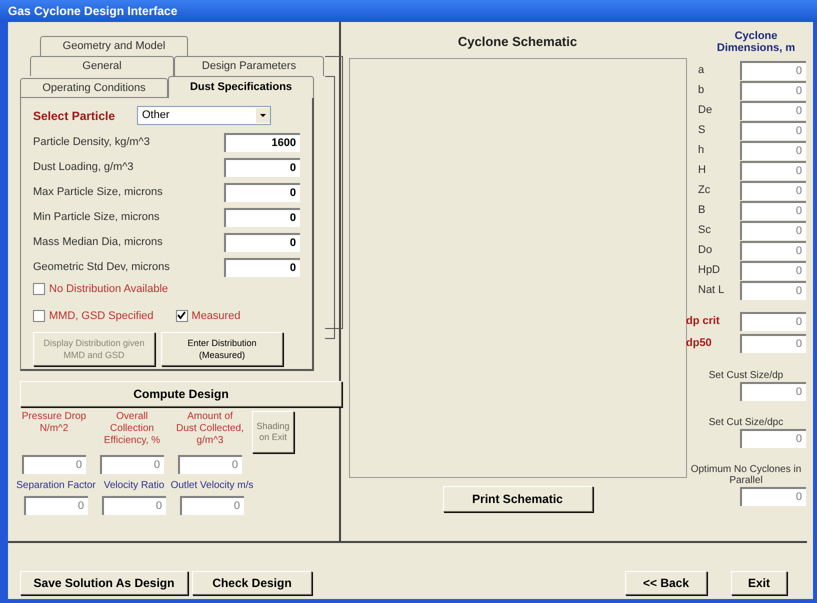  What do you see at coordinates (701, 70) in the screenshot?
I see `dimension-label: a` at bounding box center [701, 70].